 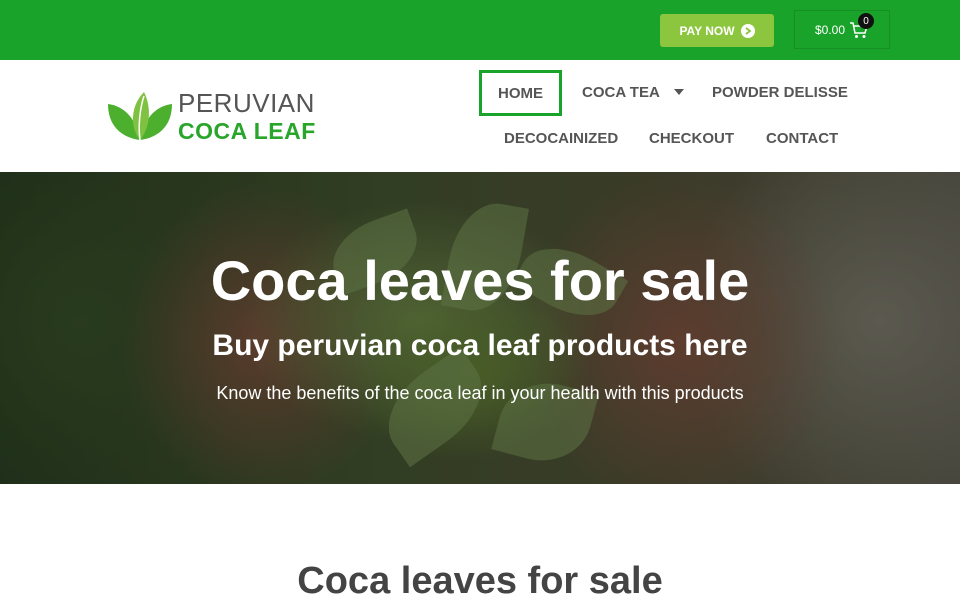 I want to click on top-bar: PAY NOW $0.00 0, so click(x=480, y=30).